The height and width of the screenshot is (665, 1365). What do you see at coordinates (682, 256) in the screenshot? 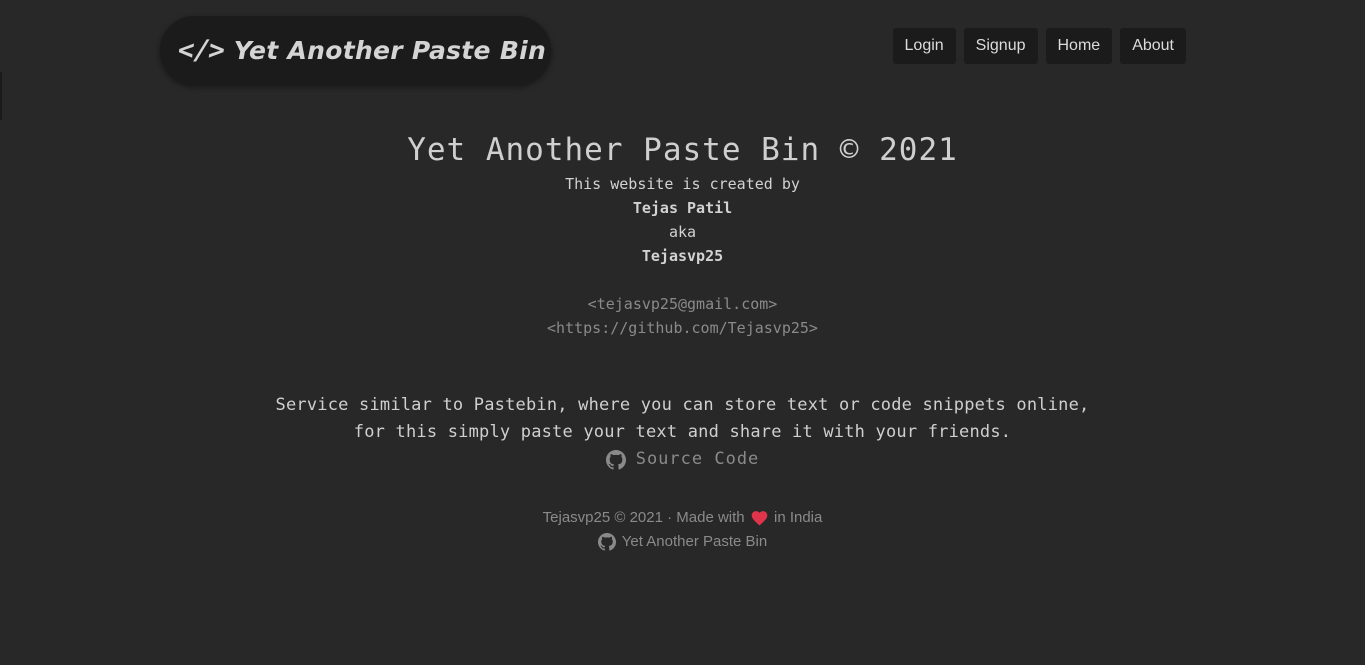
I see `author-handle: Tejasvp25` at bounding box center [682, 256].